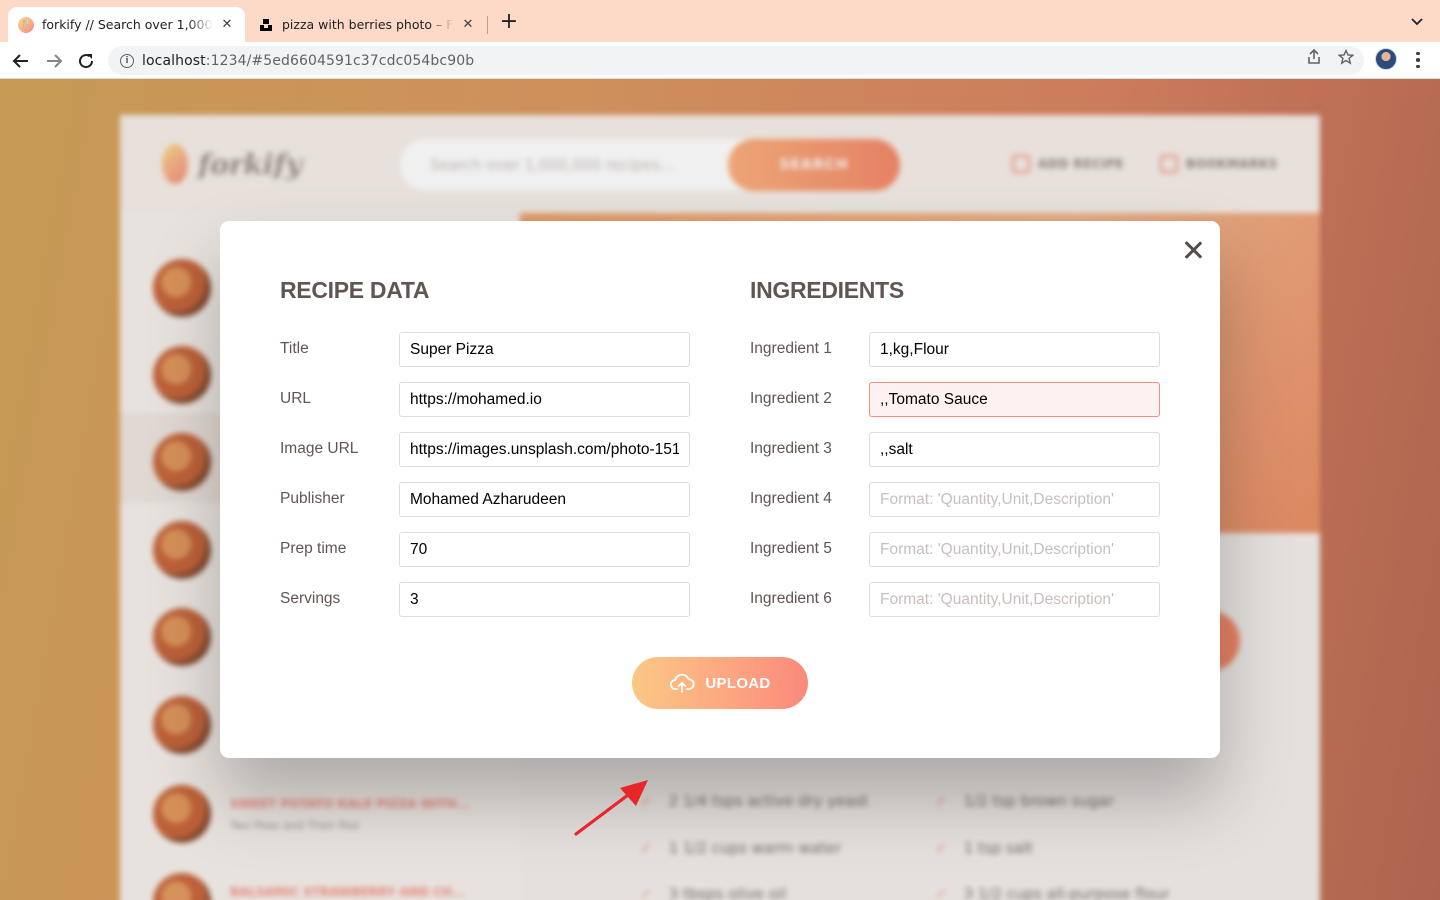  What do you see at coordinates (1346, 57) in the screenshot?
I see `bookmark-star-icon` at bounding box center [1346, 57].